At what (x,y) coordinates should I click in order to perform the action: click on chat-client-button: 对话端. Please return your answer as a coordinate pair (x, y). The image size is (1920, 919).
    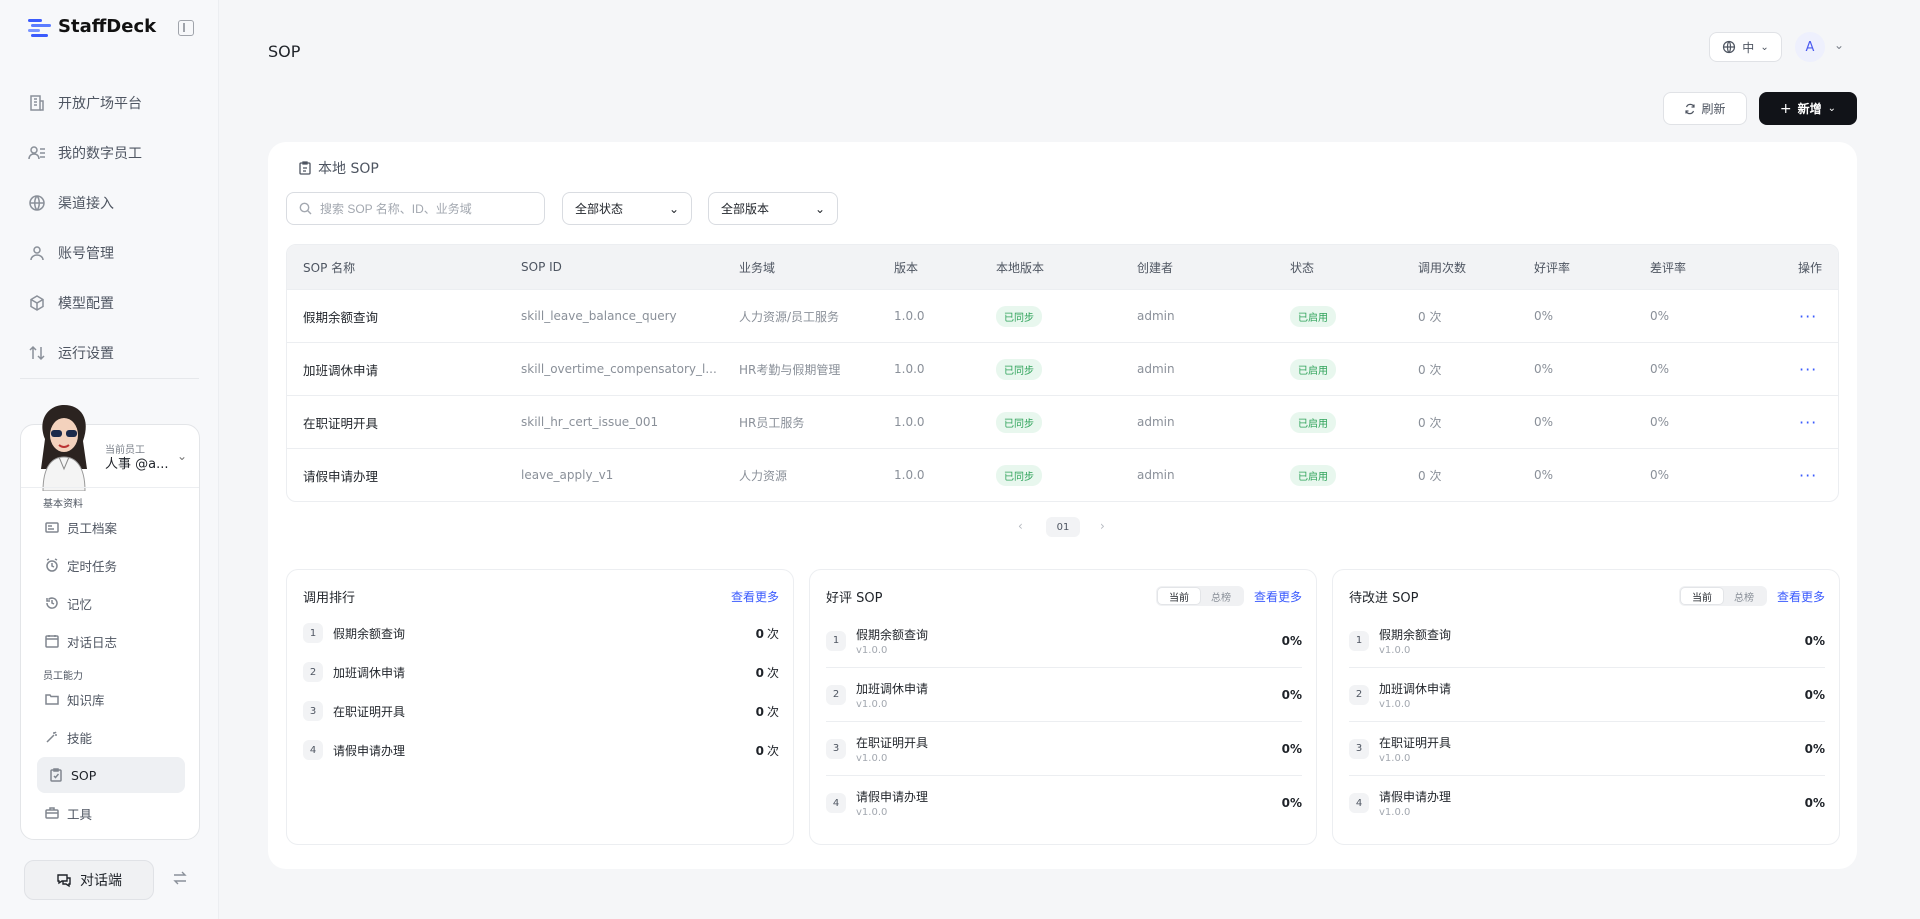
    Looking at the image, I should click on (89, 880).